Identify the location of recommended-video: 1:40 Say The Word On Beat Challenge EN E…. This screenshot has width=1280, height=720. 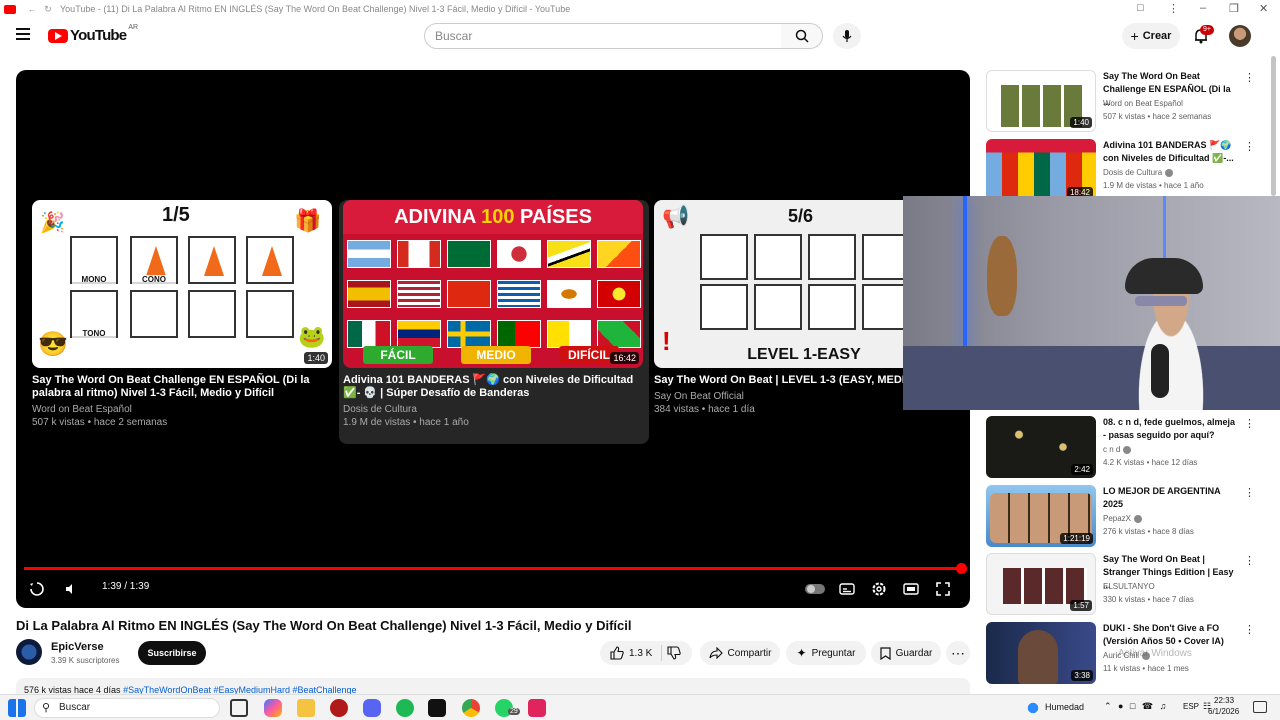
(1124, 102).